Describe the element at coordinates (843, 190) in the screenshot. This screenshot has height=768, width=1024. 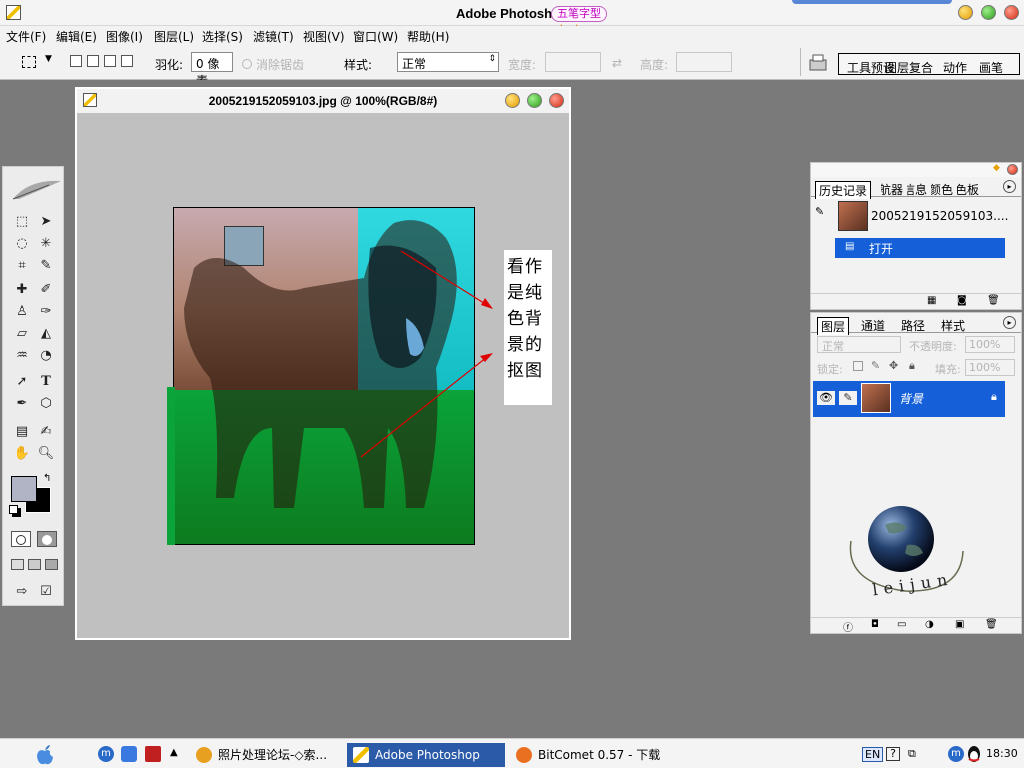
I see `tab-history: 历史记录` at that location.